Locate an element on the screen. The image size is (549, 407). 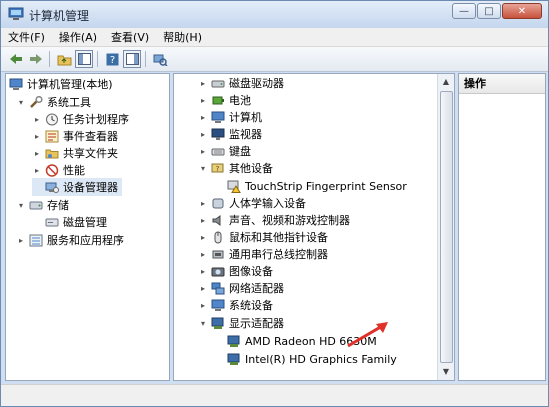
device-category-mice: ▸ 鼠标和其他指针设备 is located at coordinates (263, 237).